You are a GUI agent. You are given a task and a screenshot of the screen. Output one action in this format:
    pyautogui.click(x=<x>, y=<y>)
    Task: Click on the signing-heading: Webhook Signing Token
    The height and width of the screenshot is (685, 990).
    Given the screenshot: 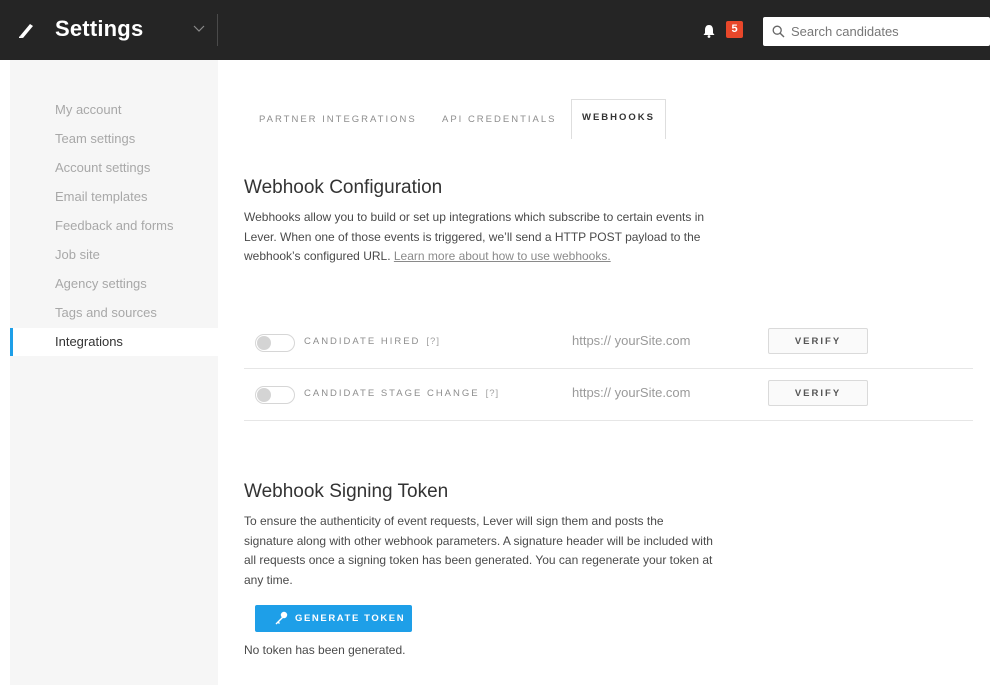 What is the action you would take?
    pyautogui.click(x=346, y=491)
    